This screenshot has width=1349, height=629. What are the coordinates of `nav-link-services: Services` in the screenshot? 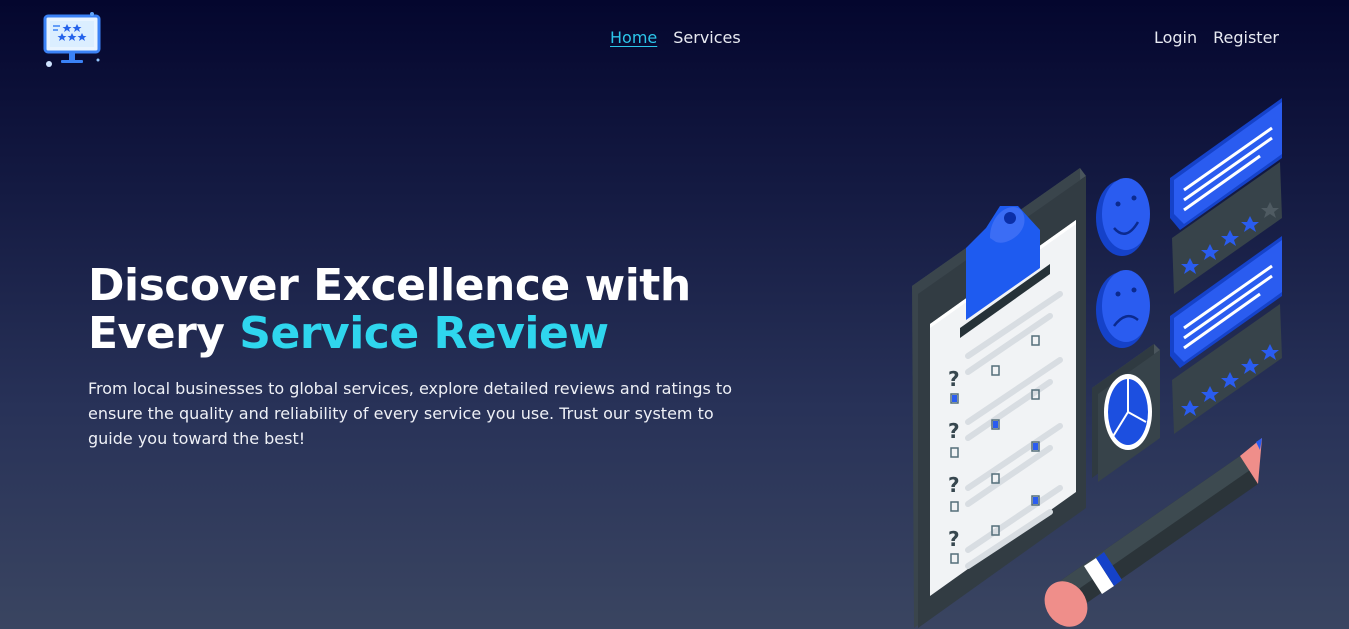 It's located at (706, 37).